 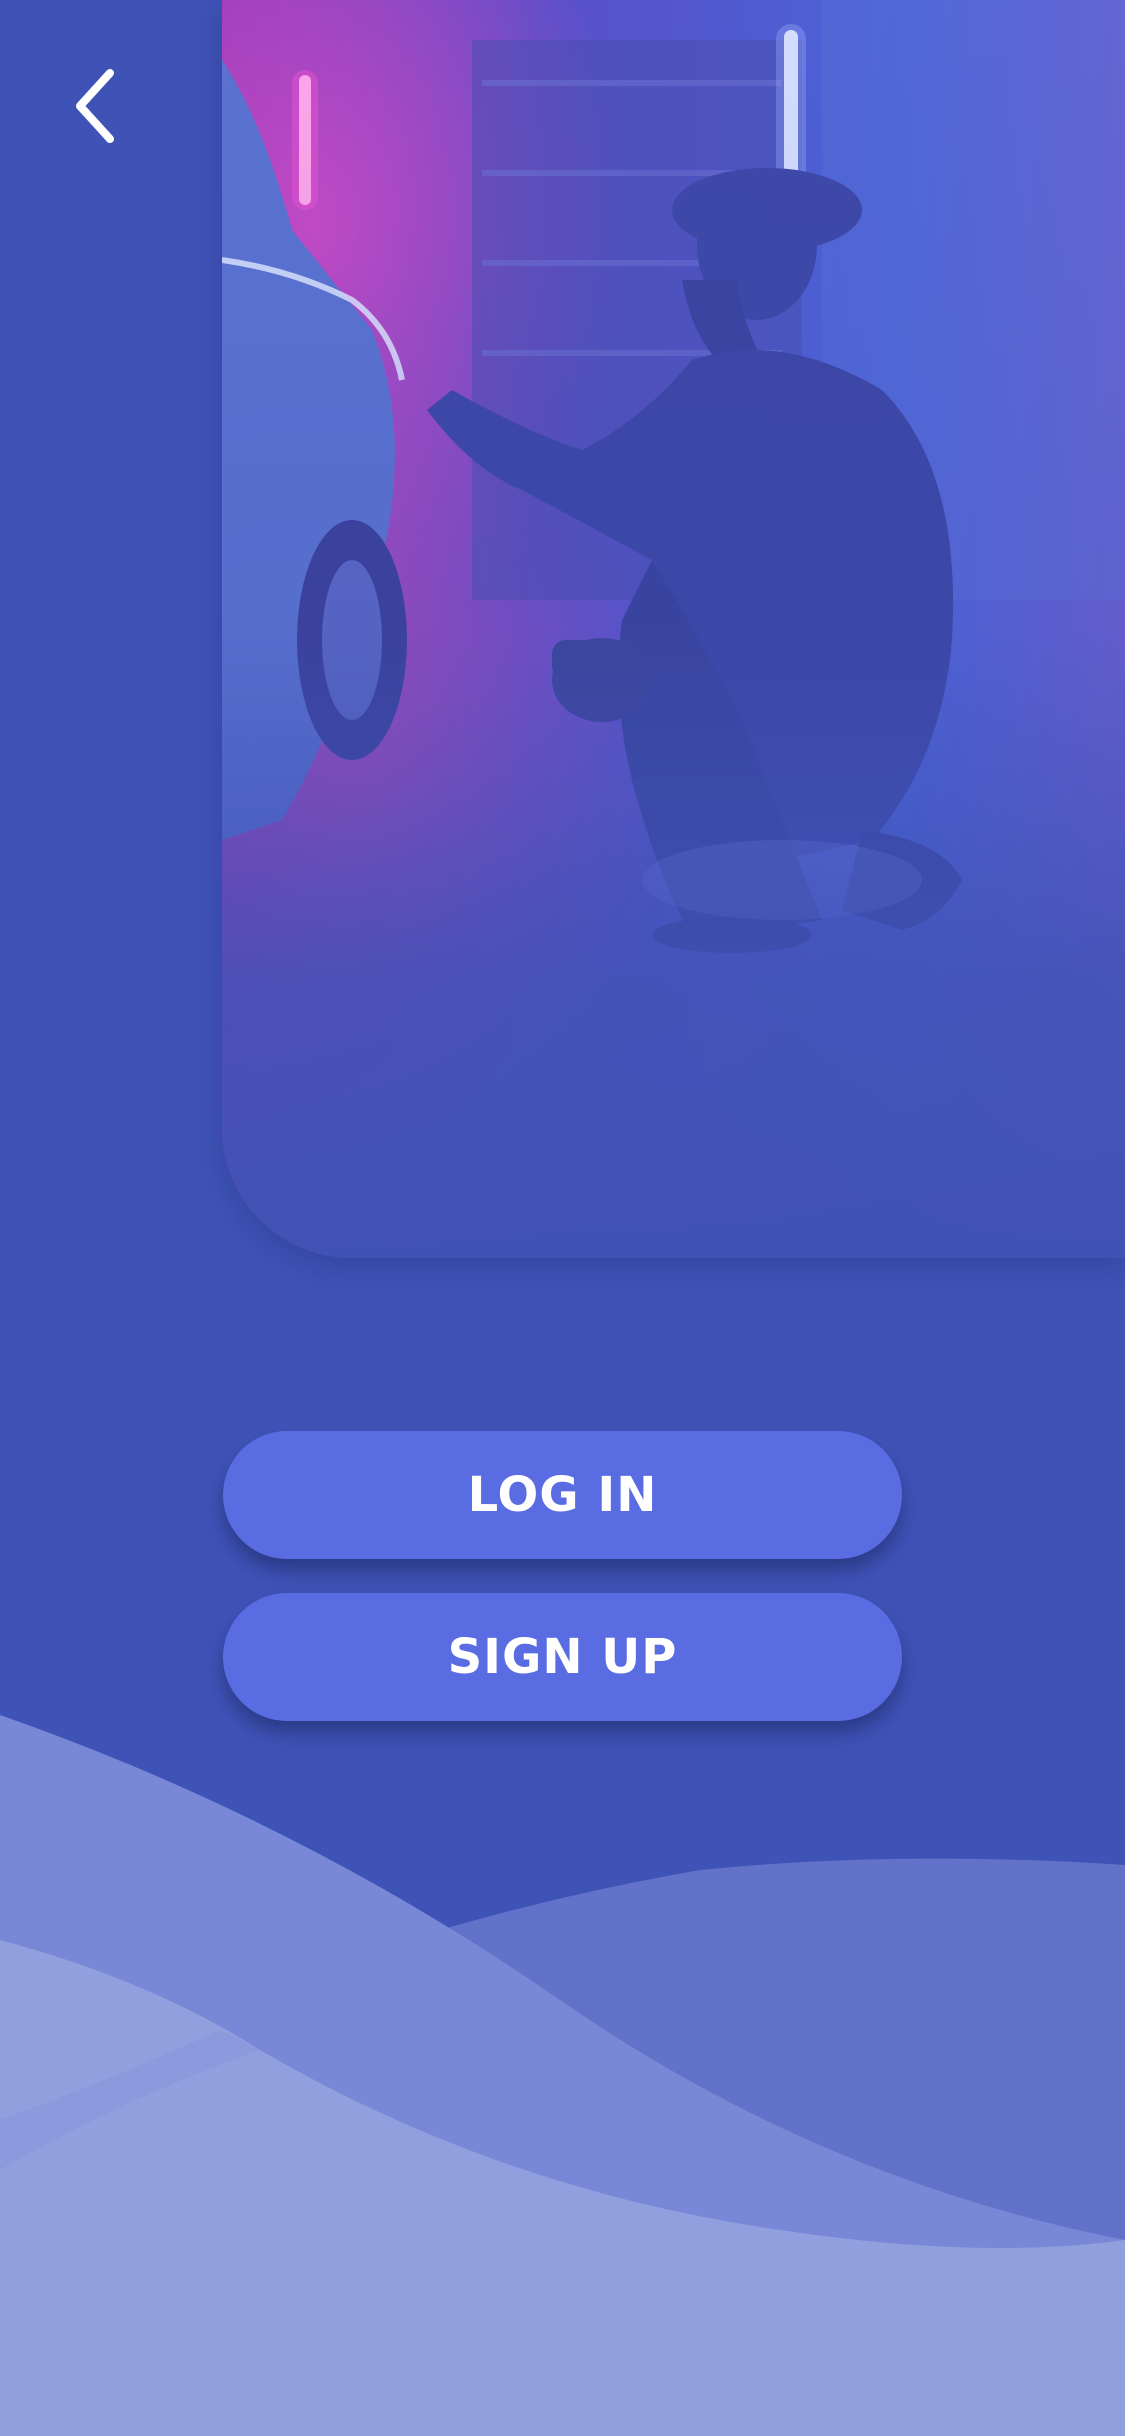 I want to click on login-button: LOG IN, so click(x=562, y=1495).